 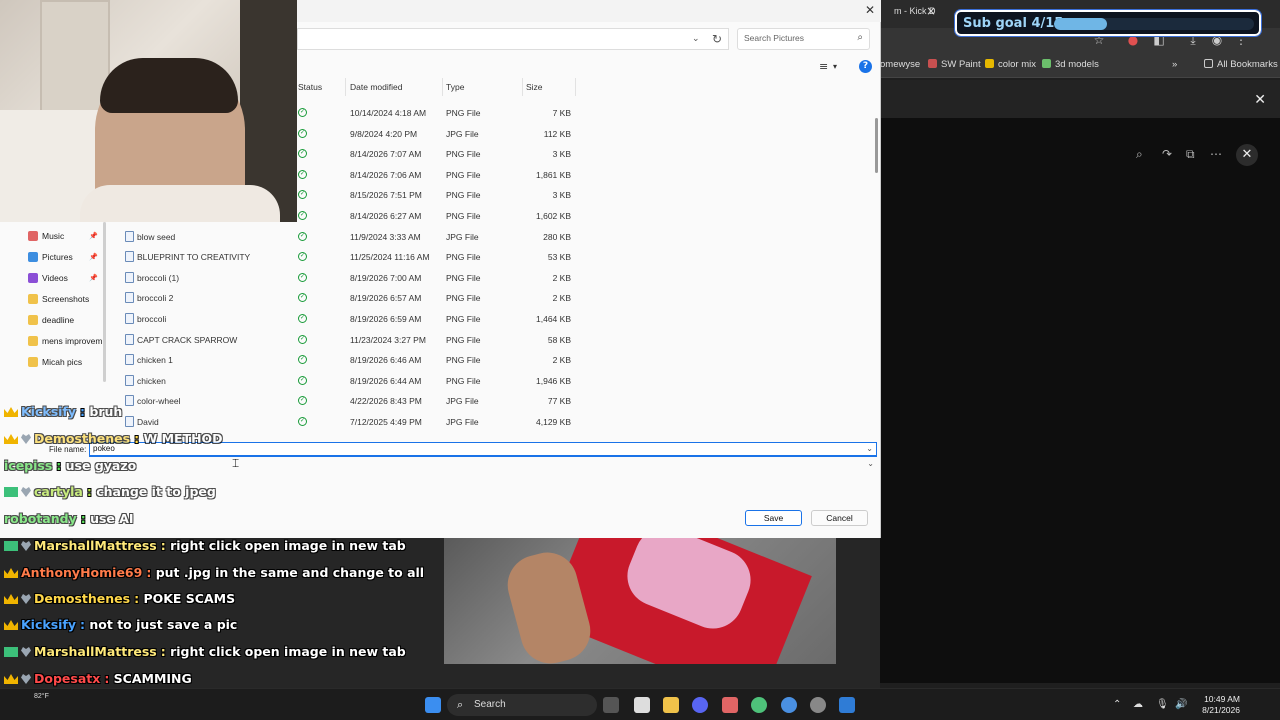 What do you see at coordinates (455, 87) in the screenshot?
I see `column-type: Type` at bounding box center [455, 87].